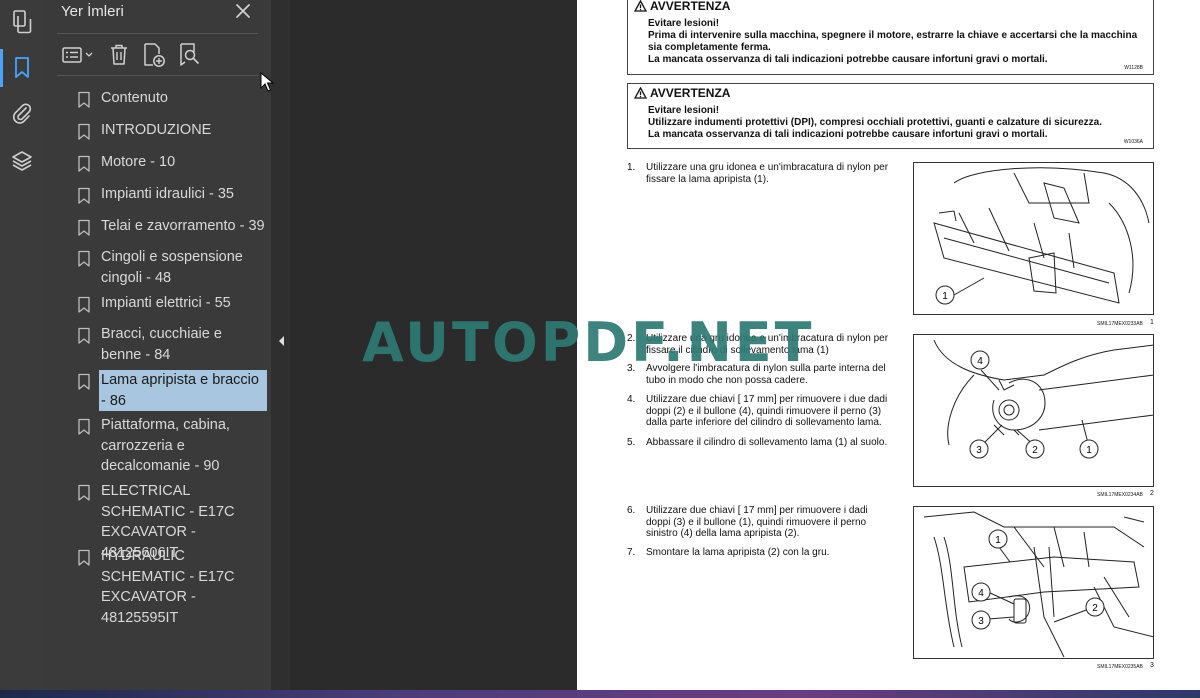 Image resolution: width=1200 pixels, height=698 pixels. What do you see at coordinates (1120, 667) in the screenshot?
I see `figure-caption: SMIL17MEX0235AB` at bounding box center [1120, 667].